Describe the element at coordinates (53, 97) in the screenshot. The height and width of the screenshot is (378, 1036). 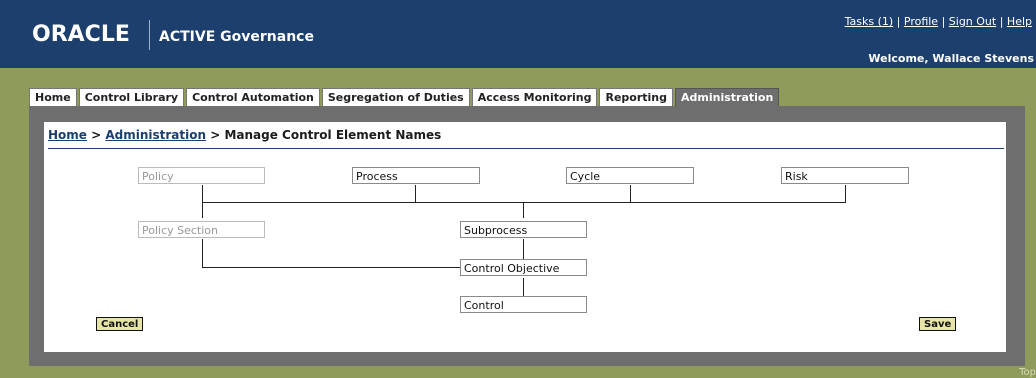
I see `tab-home: Home` at that location.